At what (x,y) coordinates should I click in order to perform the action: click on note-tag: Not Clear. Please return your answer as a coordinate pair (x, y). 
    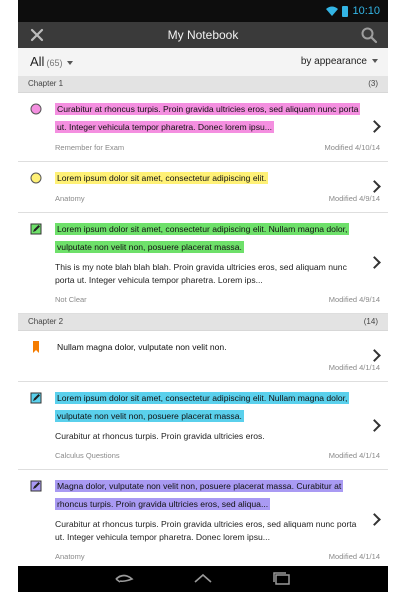
    Looking at the image, I should click on (71, 299).